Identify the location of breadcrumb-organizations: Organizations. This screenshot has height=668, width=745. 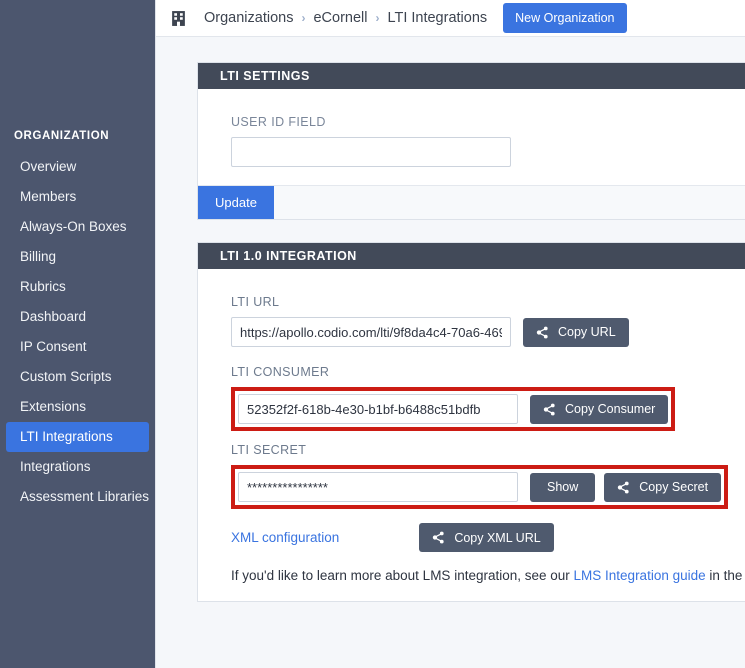
(248, 18).